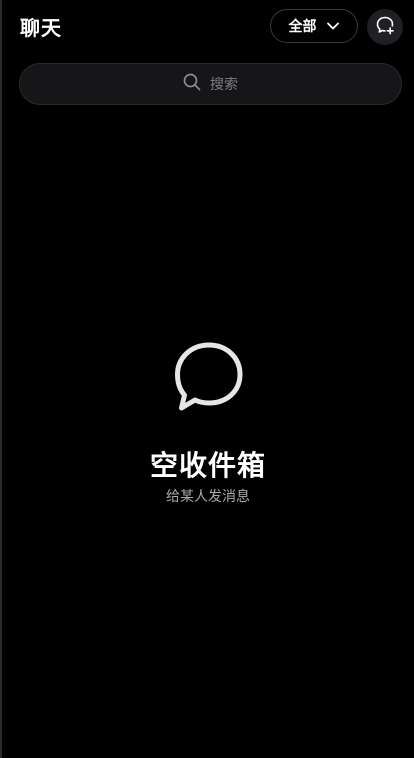 This screenshot has width=414, height=758. I want to click on empty-state-title: 空收件箱, so click(207, 465).